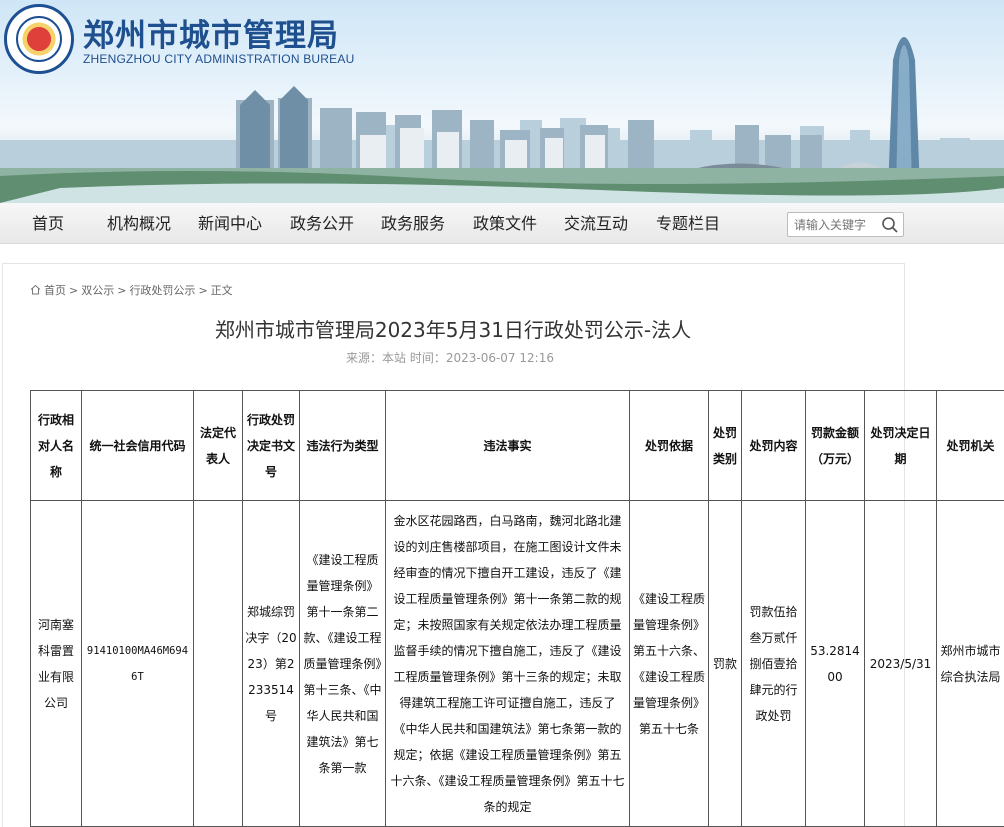  What do you see at coordinates (139, 223) in the screenshot?
I see `nav-item-about: 机构概况` at bounding box center [139, 223].